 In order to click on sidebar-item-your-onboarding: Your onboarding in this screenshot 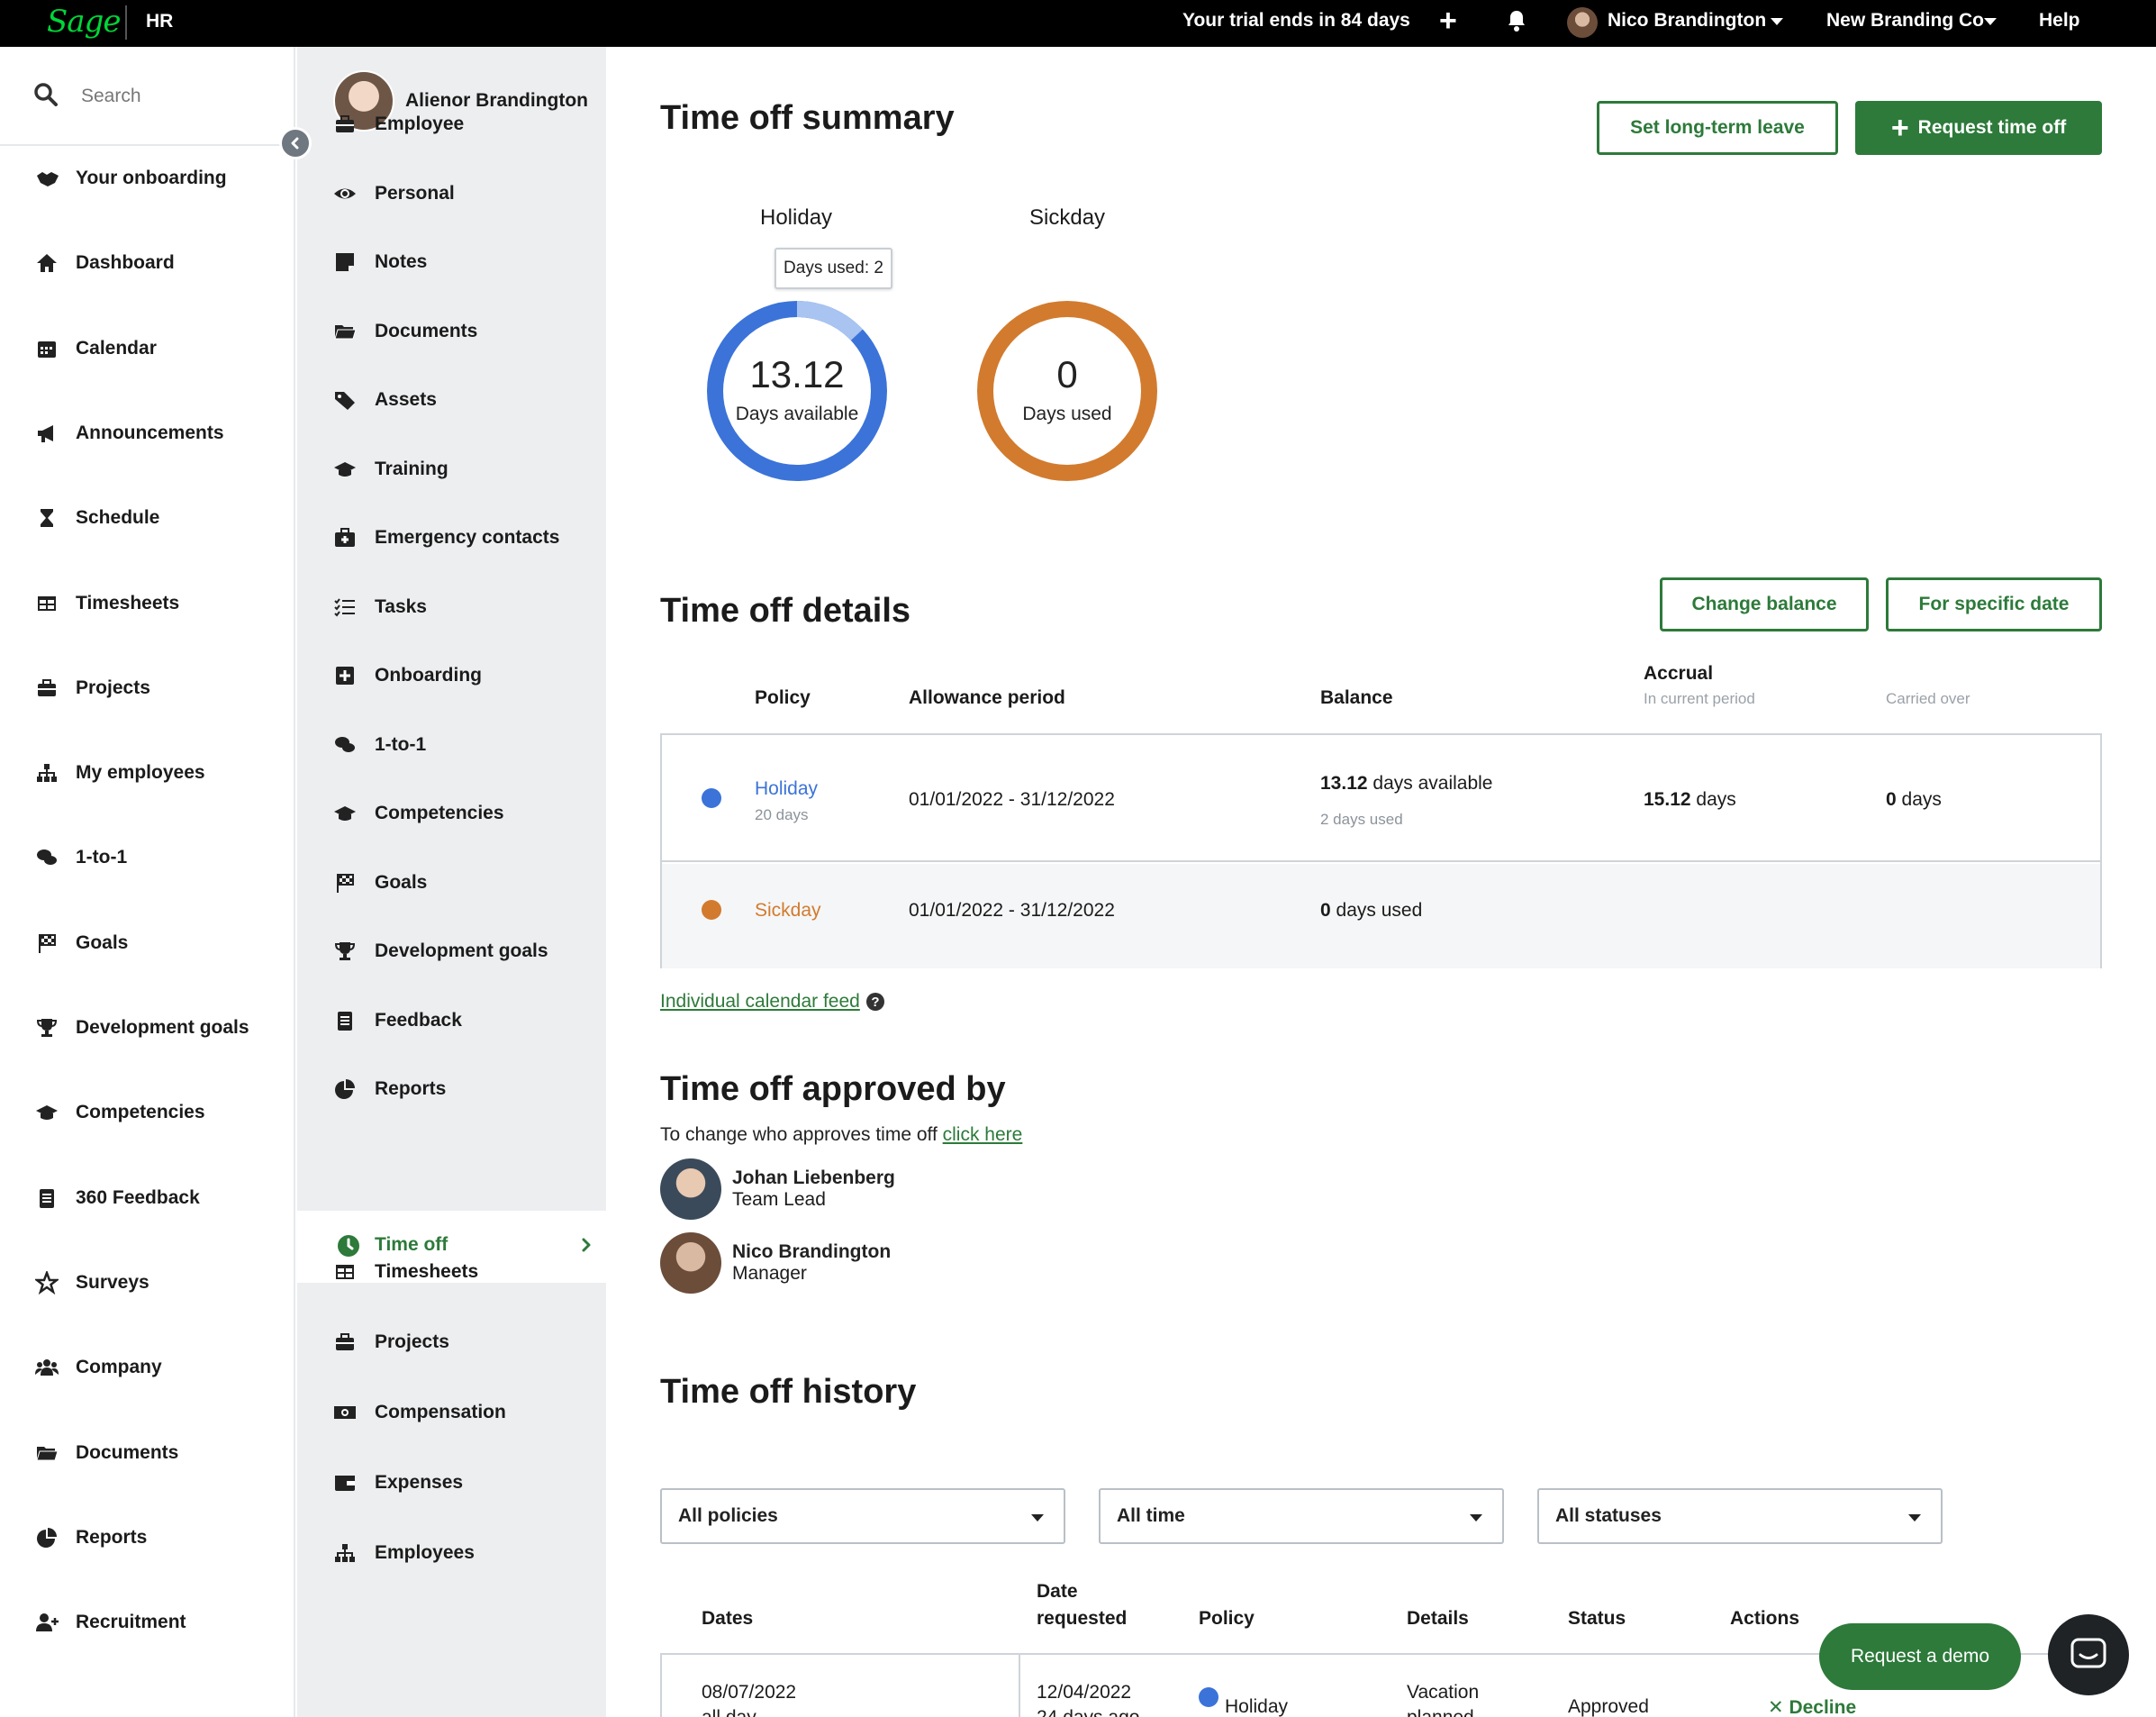, I will do `click(130, 178)`.